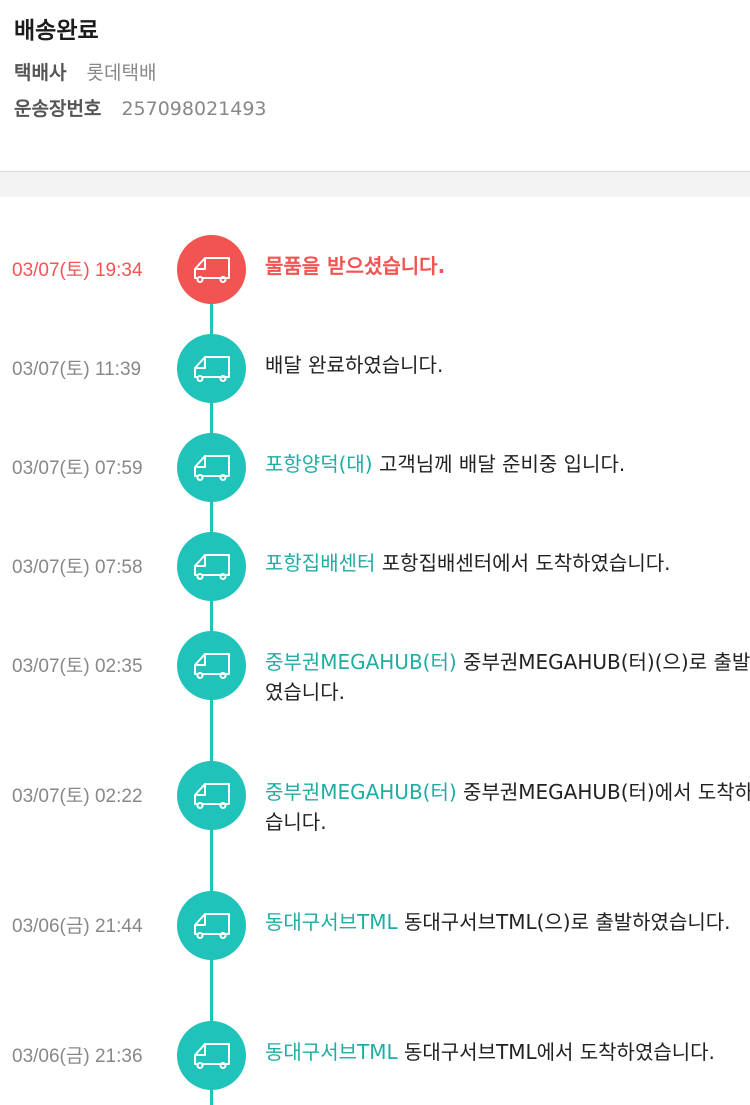 The height and width of the screenshot is (1105, 750). What do you see at coordinates (77, 796) in the screenshot?
I see `event-time: 03/07(토) 02:22` at bounding box center [77, 796].